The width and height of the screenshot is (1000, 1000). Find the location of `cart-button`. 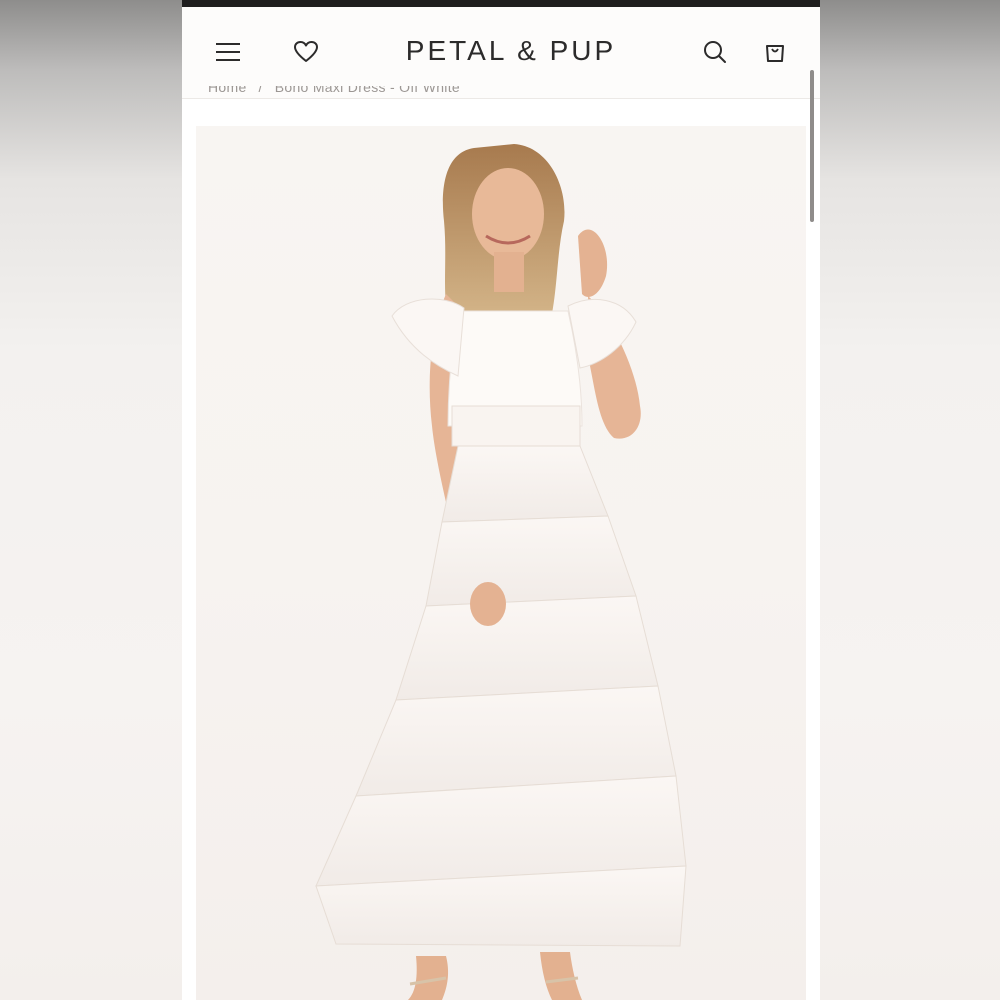

cart-button is located at coordinates (775, 52).